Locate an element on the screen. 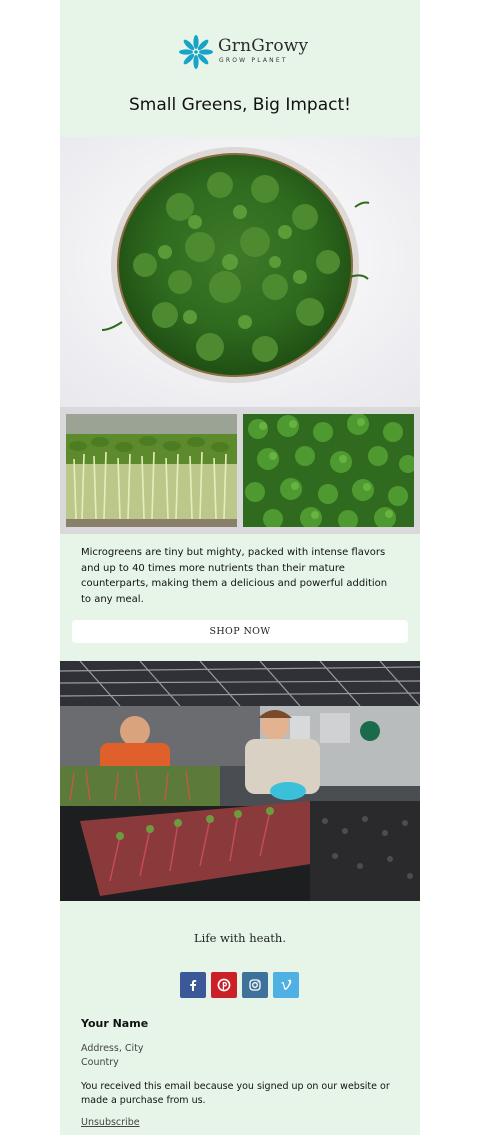 The width and height of the screenshot is (480, 1135). pinterest-icon is located at coordinates (224, 985).